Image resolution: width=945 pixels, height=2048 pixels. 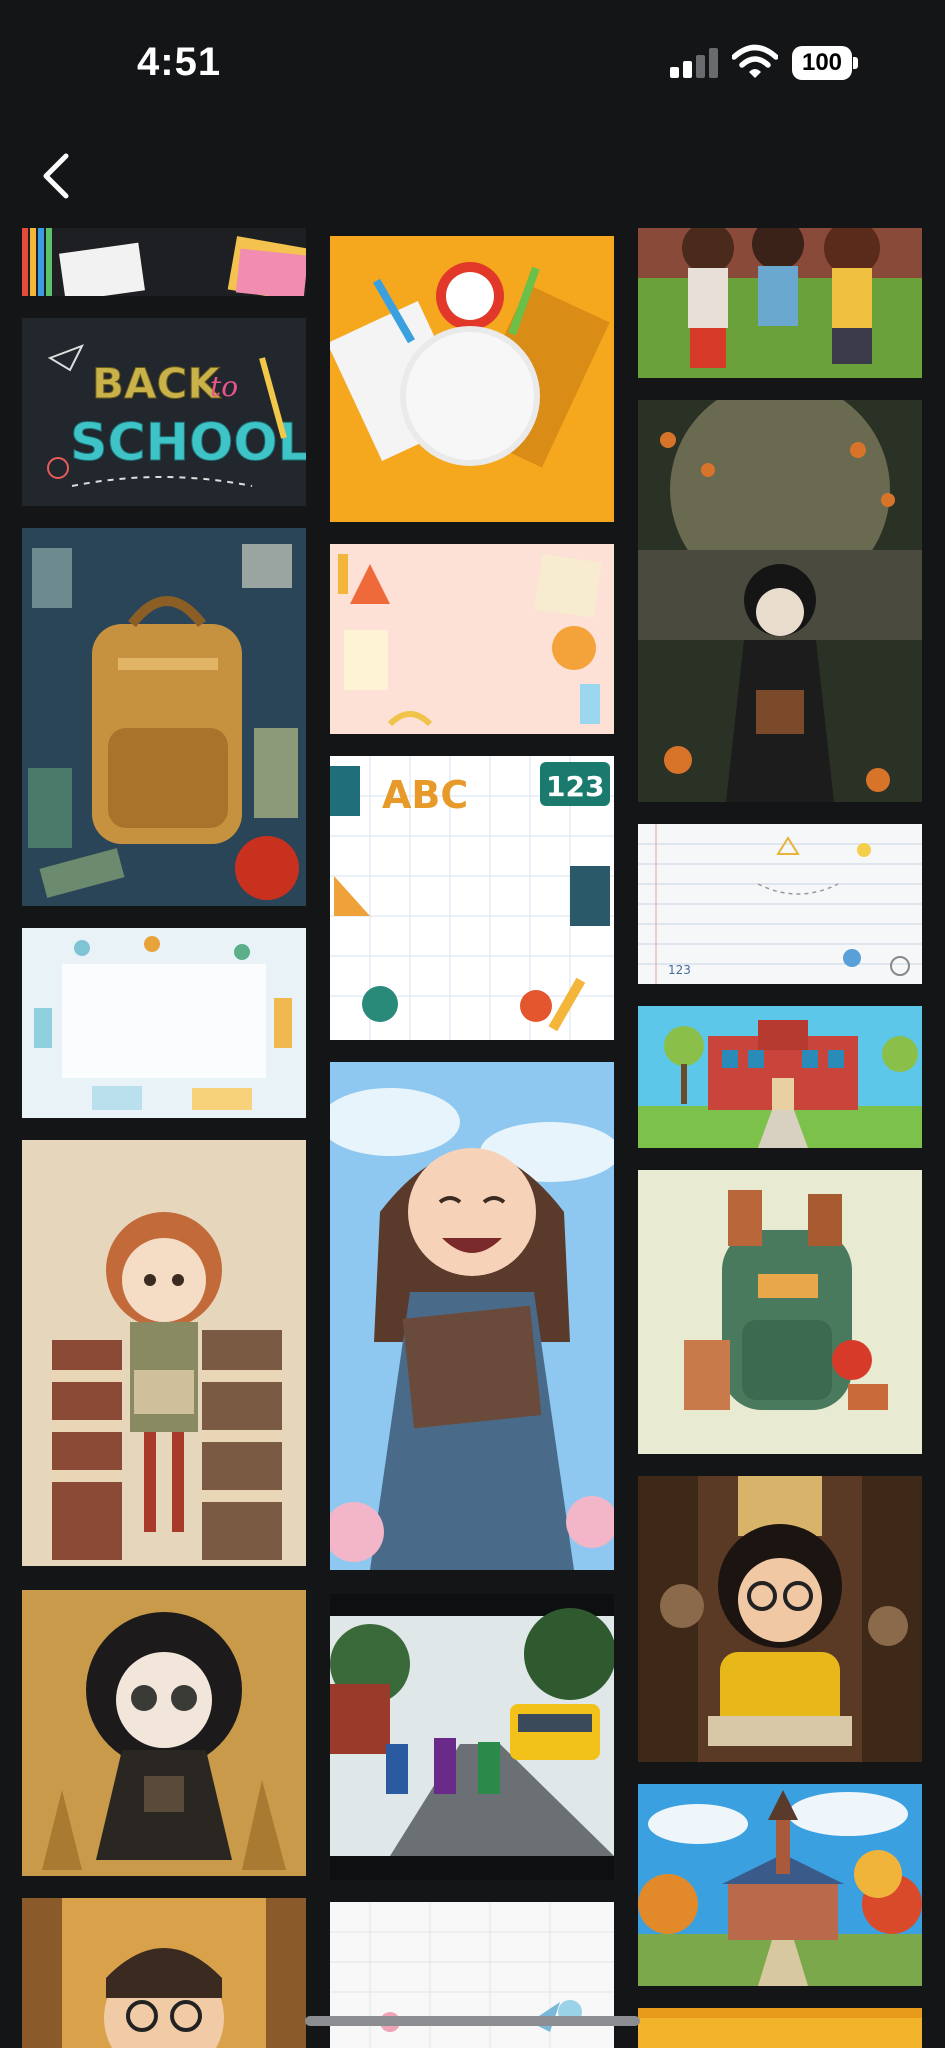 What do you see at coordinates (780, 2028) in the screenshot?
I see `image-yellow-strip` at bounding box center [780, 2028].